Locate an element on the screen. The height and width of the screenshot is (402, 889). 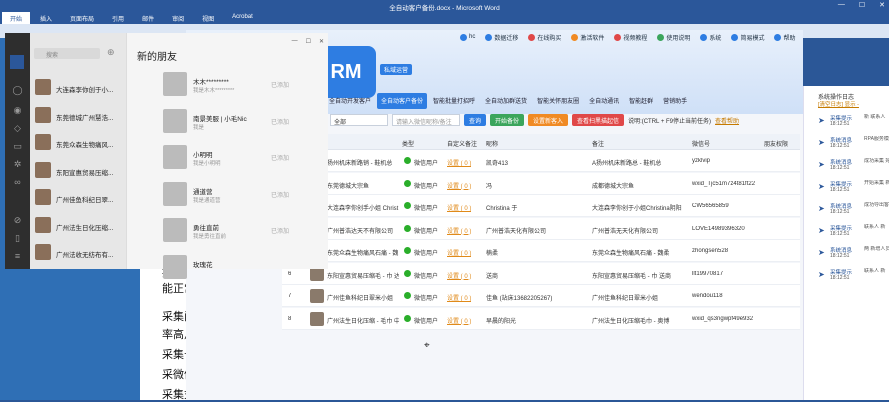
menu-icon: ≡ is located at coordinates (17, 256).